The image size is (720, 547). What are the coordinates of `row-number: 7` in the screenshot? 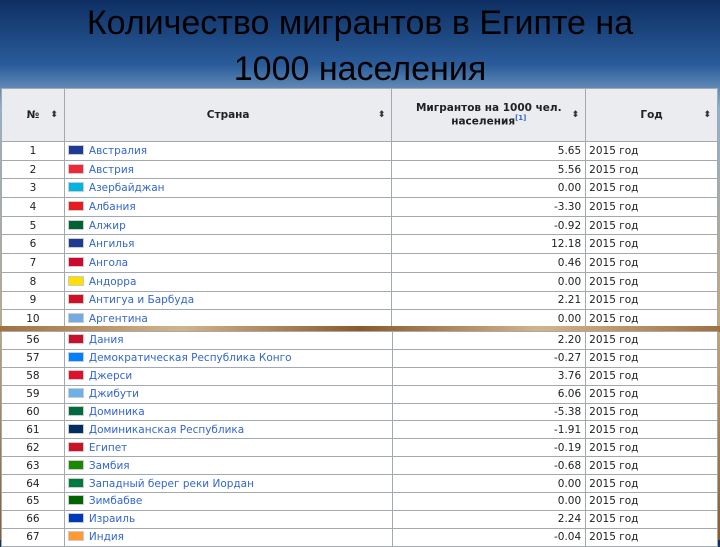 It's located at (33, 263).